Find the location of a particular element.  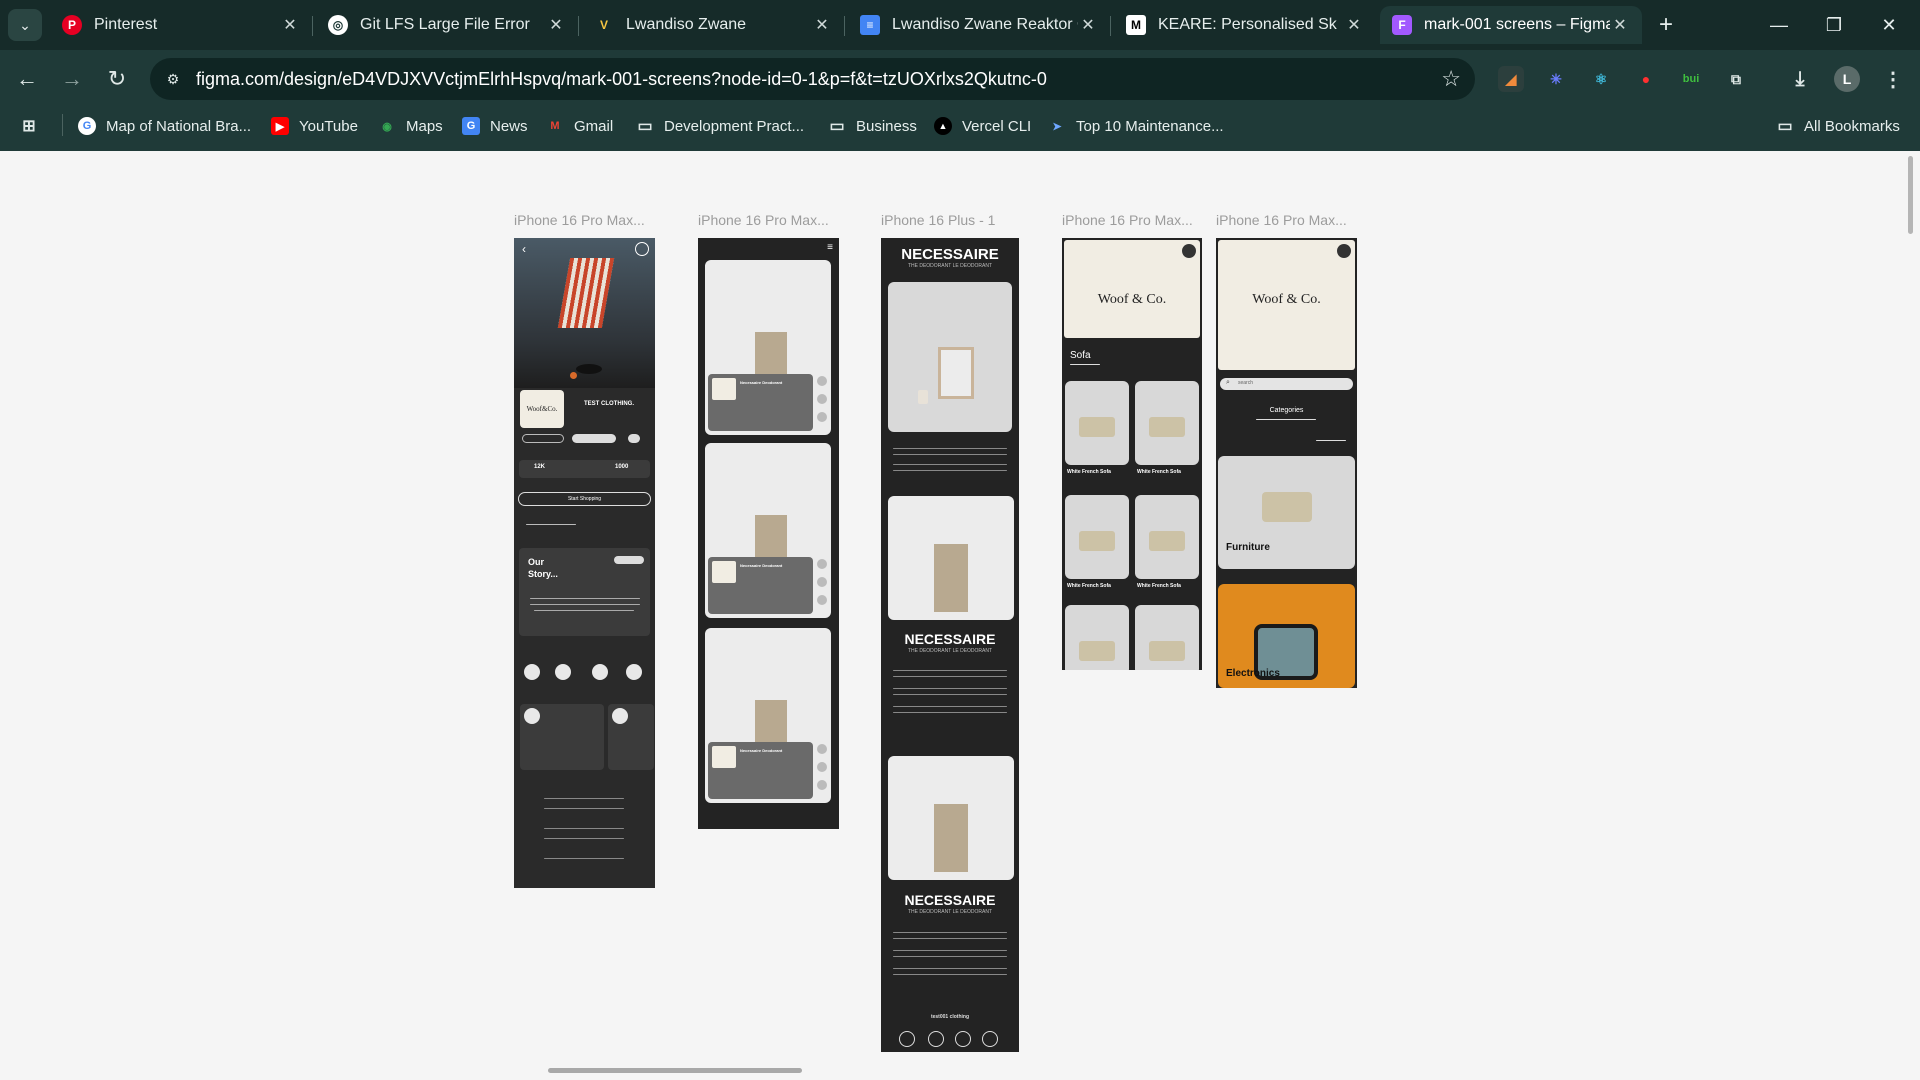

bookmark-item: G News is located at coordinates (495, 126).